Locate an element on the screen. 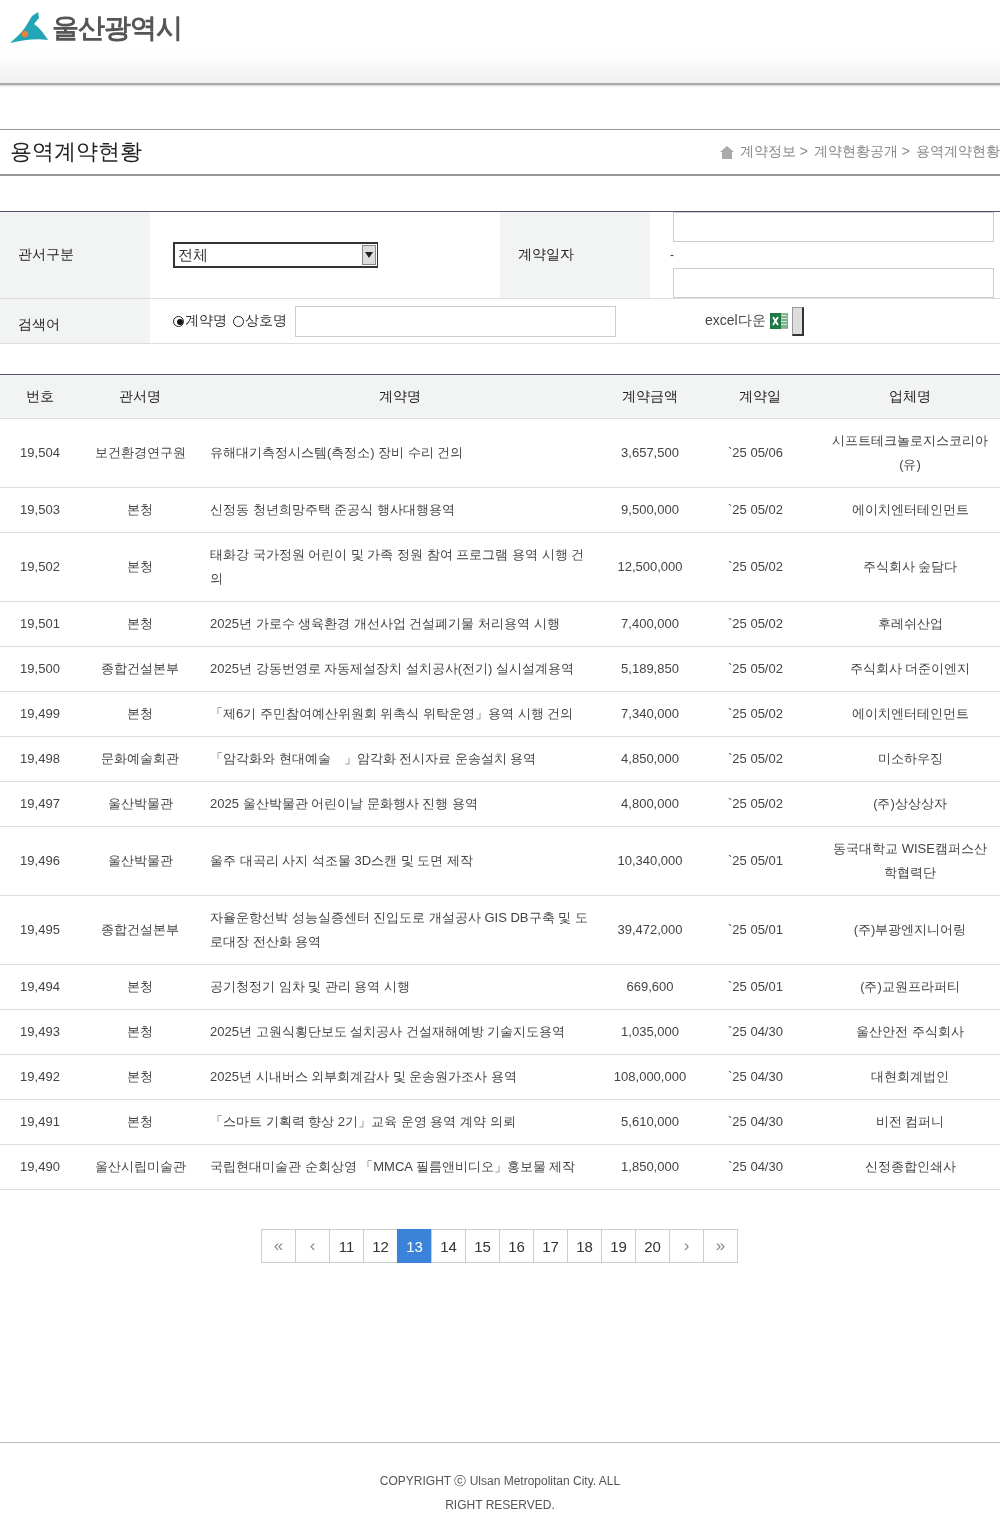 This screenshot has height=1524, width=1000. table-cell: 19,504 is located at coordinates (40, 452).